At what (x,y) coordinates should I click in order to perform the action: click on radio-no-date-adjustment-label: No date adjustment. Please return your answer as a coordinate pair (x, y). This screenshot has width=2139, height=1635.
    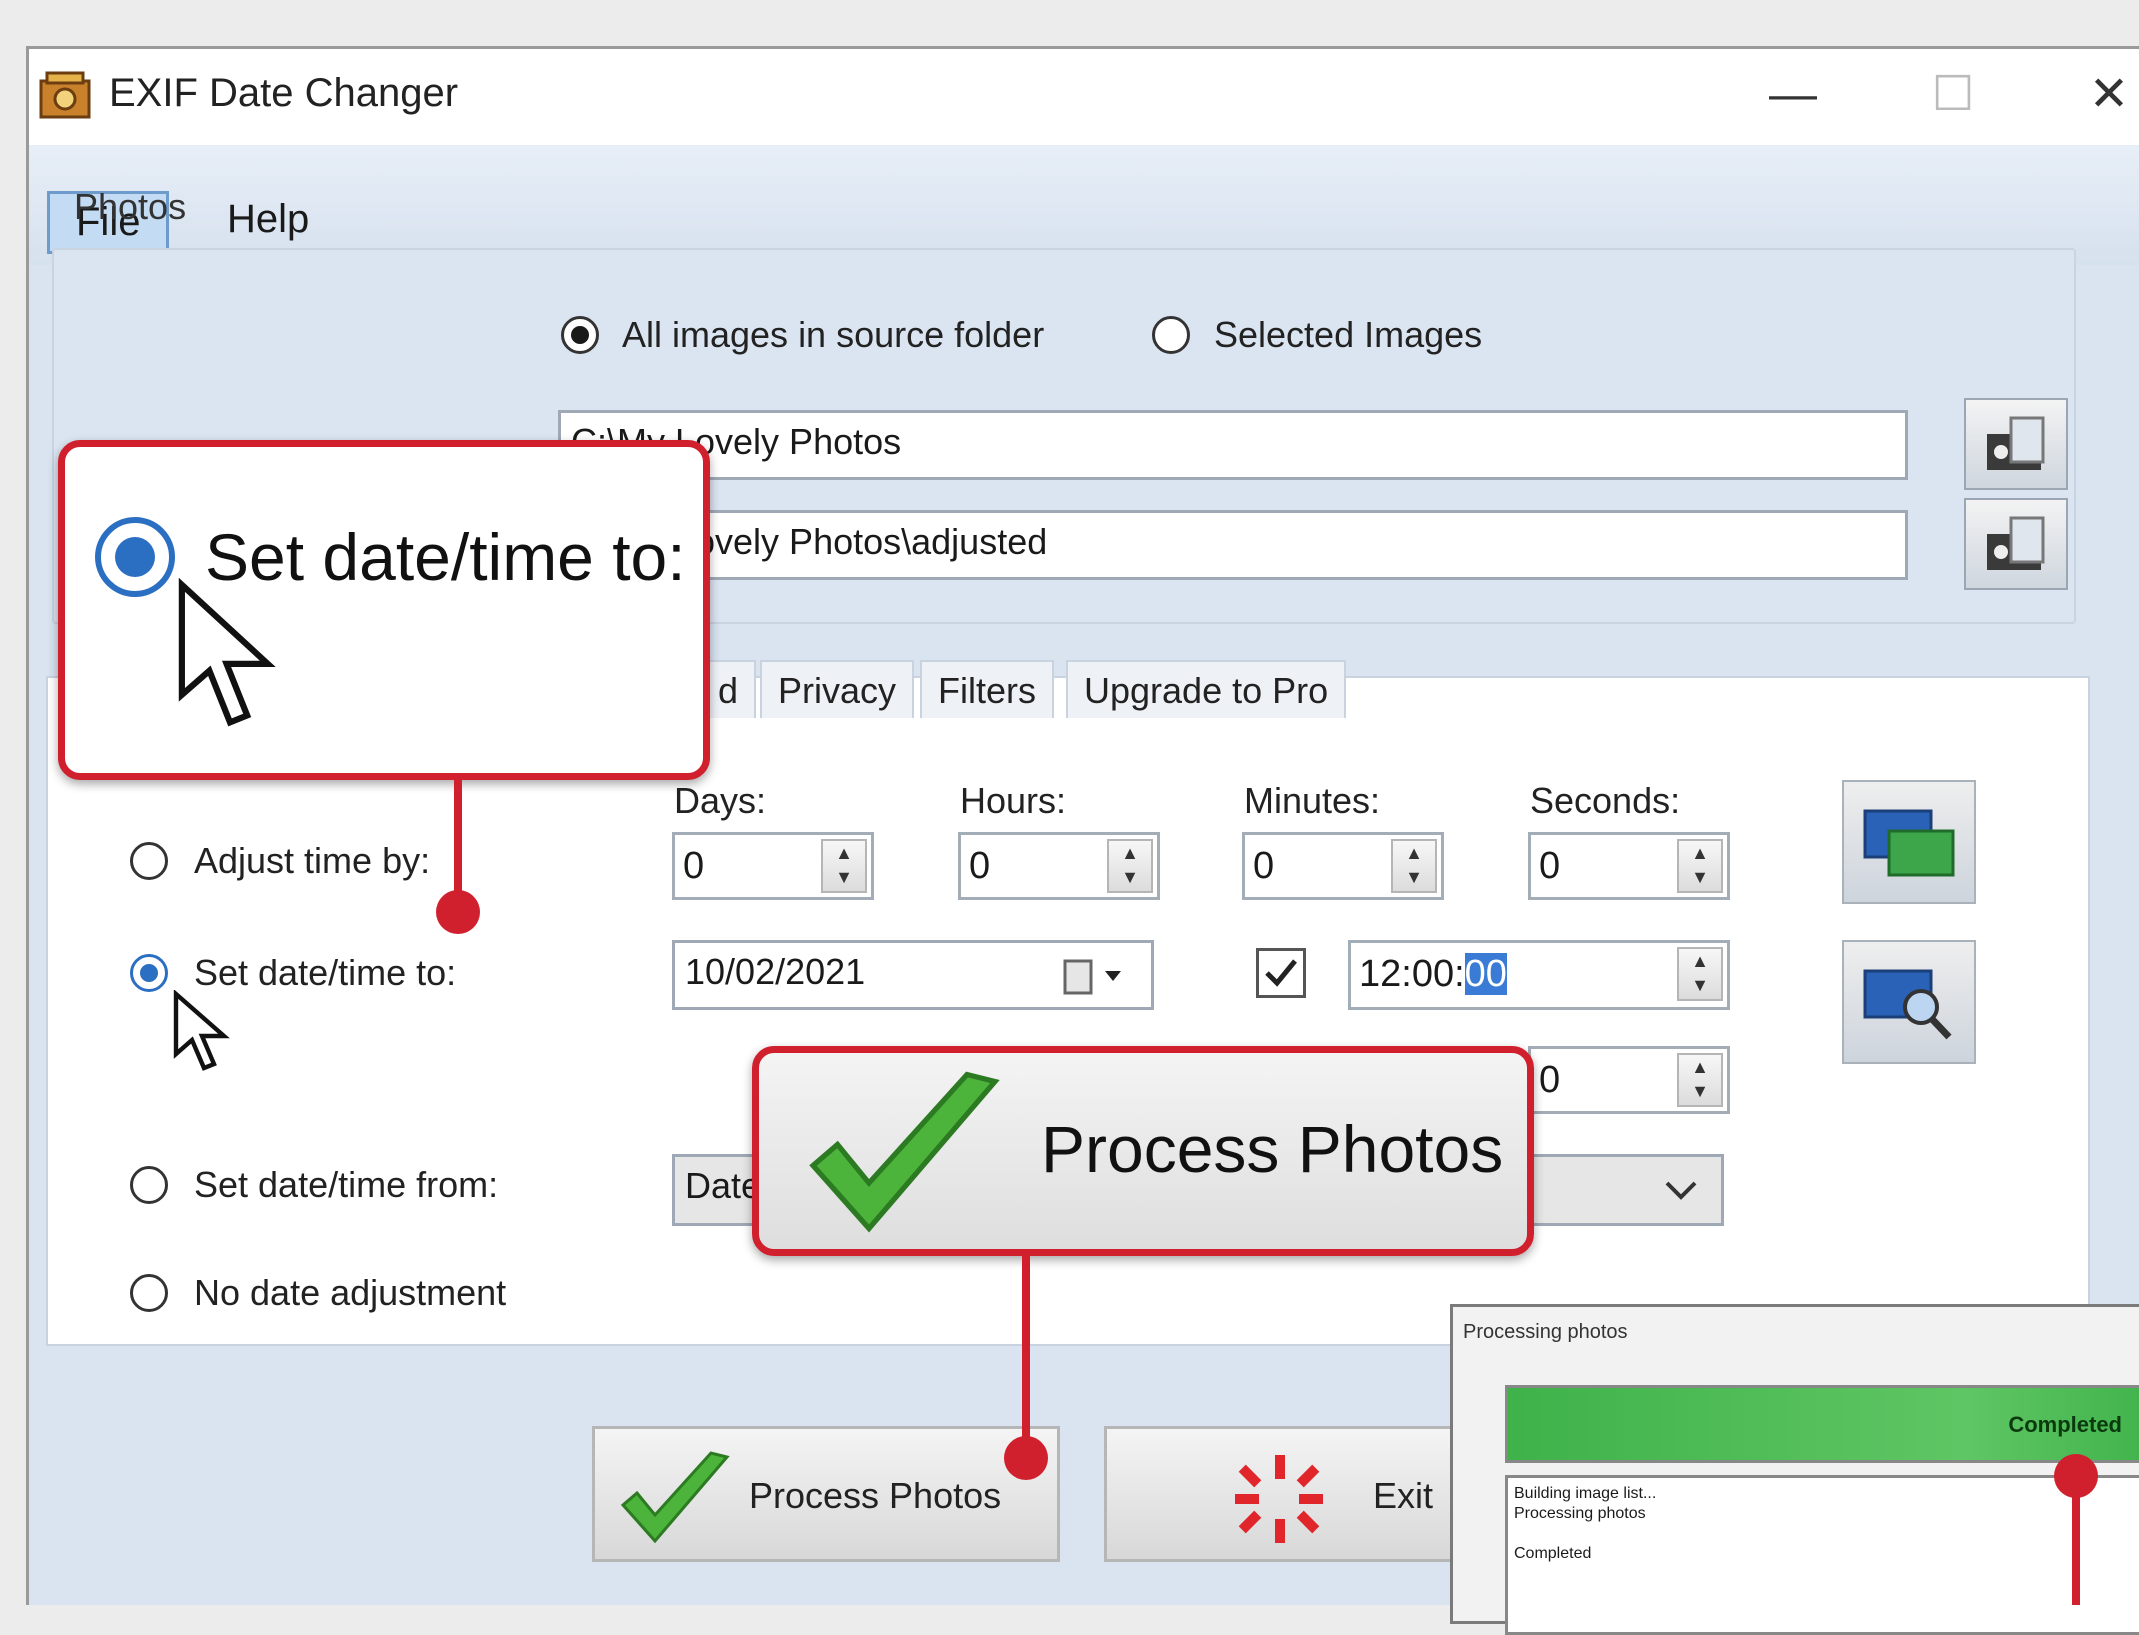
    Looking at the image, I should click on (350, 1292).